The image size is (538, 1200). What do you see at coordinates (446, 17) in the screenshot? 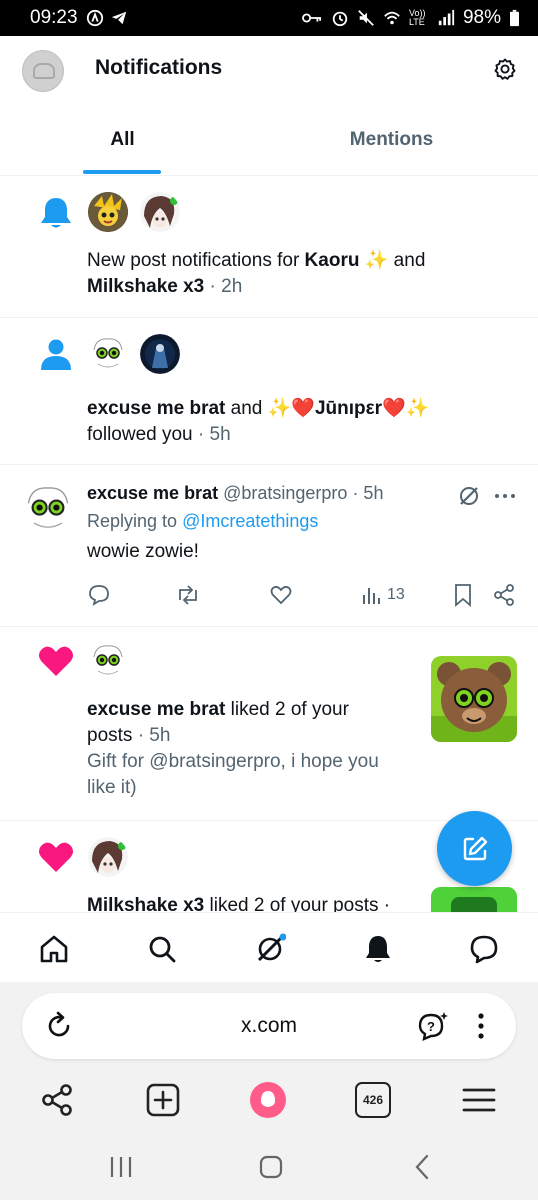
I see `signal-icon` at bounding box center [446, 17].